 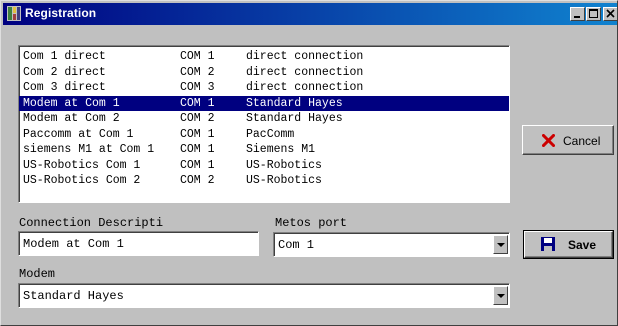 What do you see at coordinates (577, 17) in the screenshot?
I see `minimize-icon` at bounding box center [577, 17].